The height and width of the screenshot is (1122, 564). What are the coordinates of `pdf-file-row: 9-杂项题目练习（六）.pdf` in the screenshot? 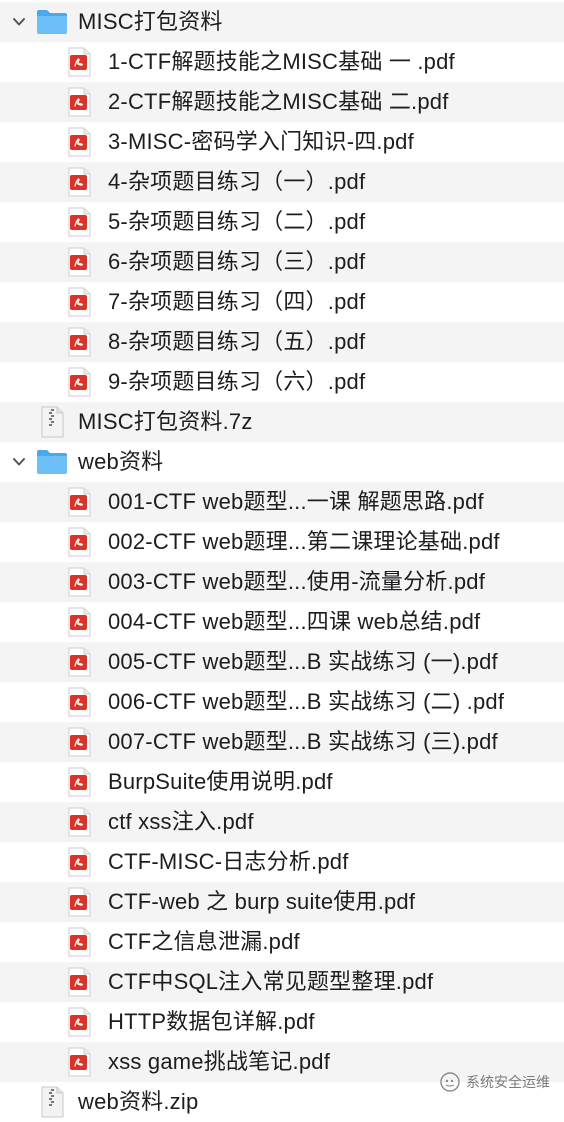 It's located at (282, 382).